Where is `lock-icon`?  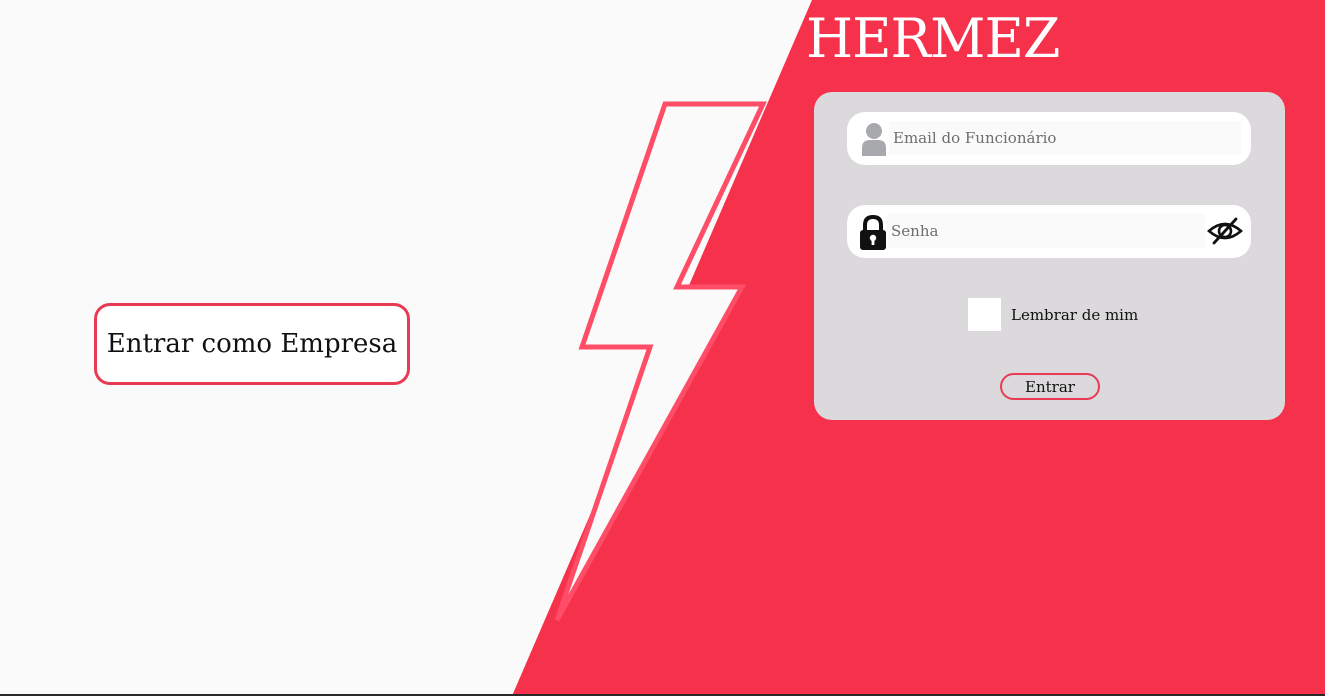 lock-icon is located at coordinates (873, 232).